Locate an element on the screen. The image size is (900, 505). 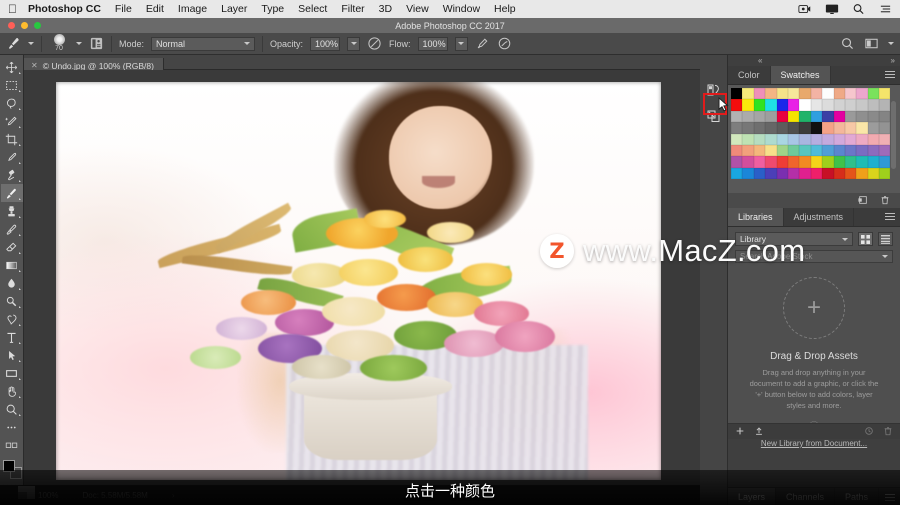
menu-item-type: Type is located at coordinates (272, 9).